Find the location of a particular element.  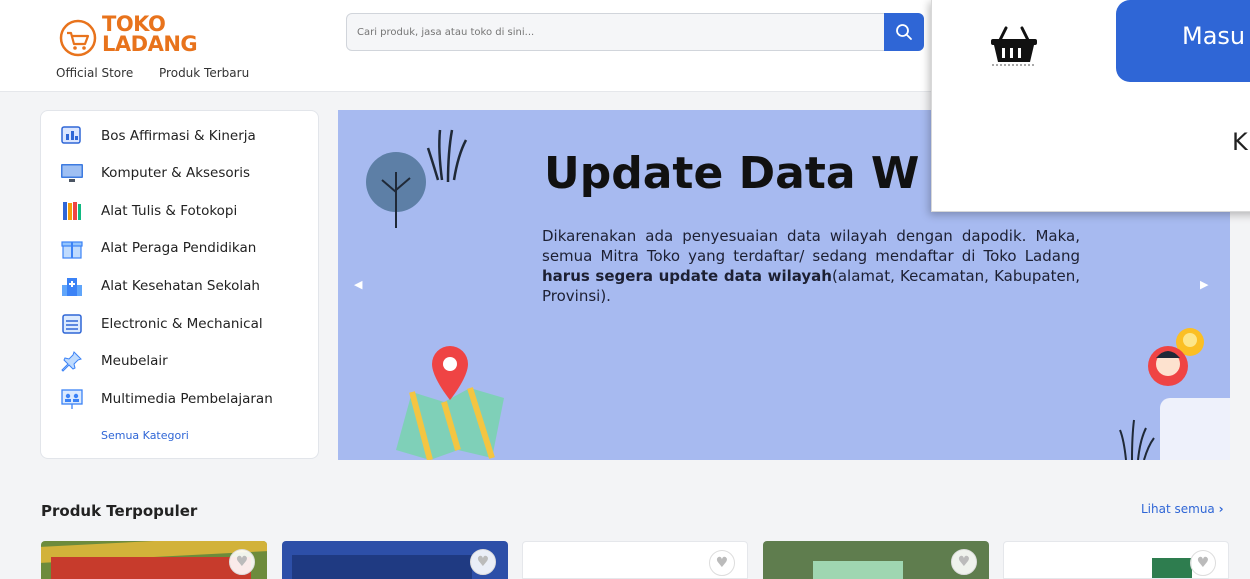

banner-corner-decoration is located at coordinates (1195, 429).